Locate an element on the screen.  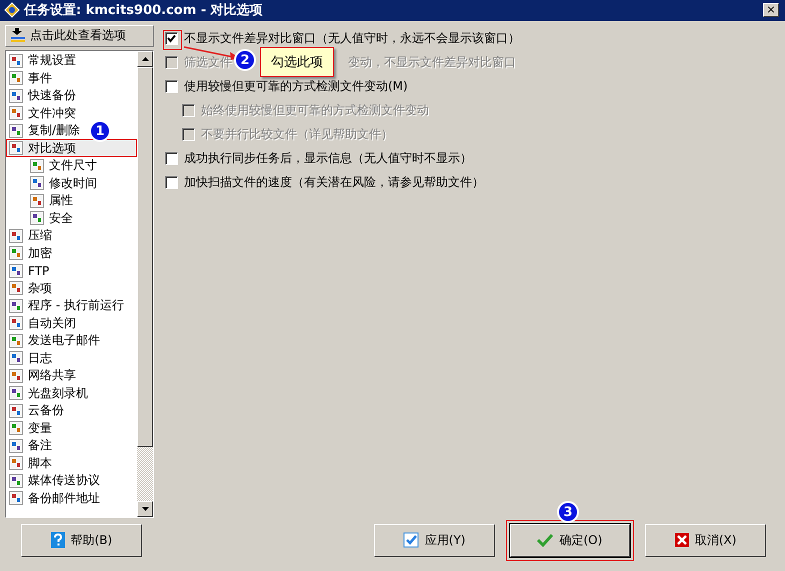
sidebar-item: 文件尺寸 is located at coordinates (52, 165).